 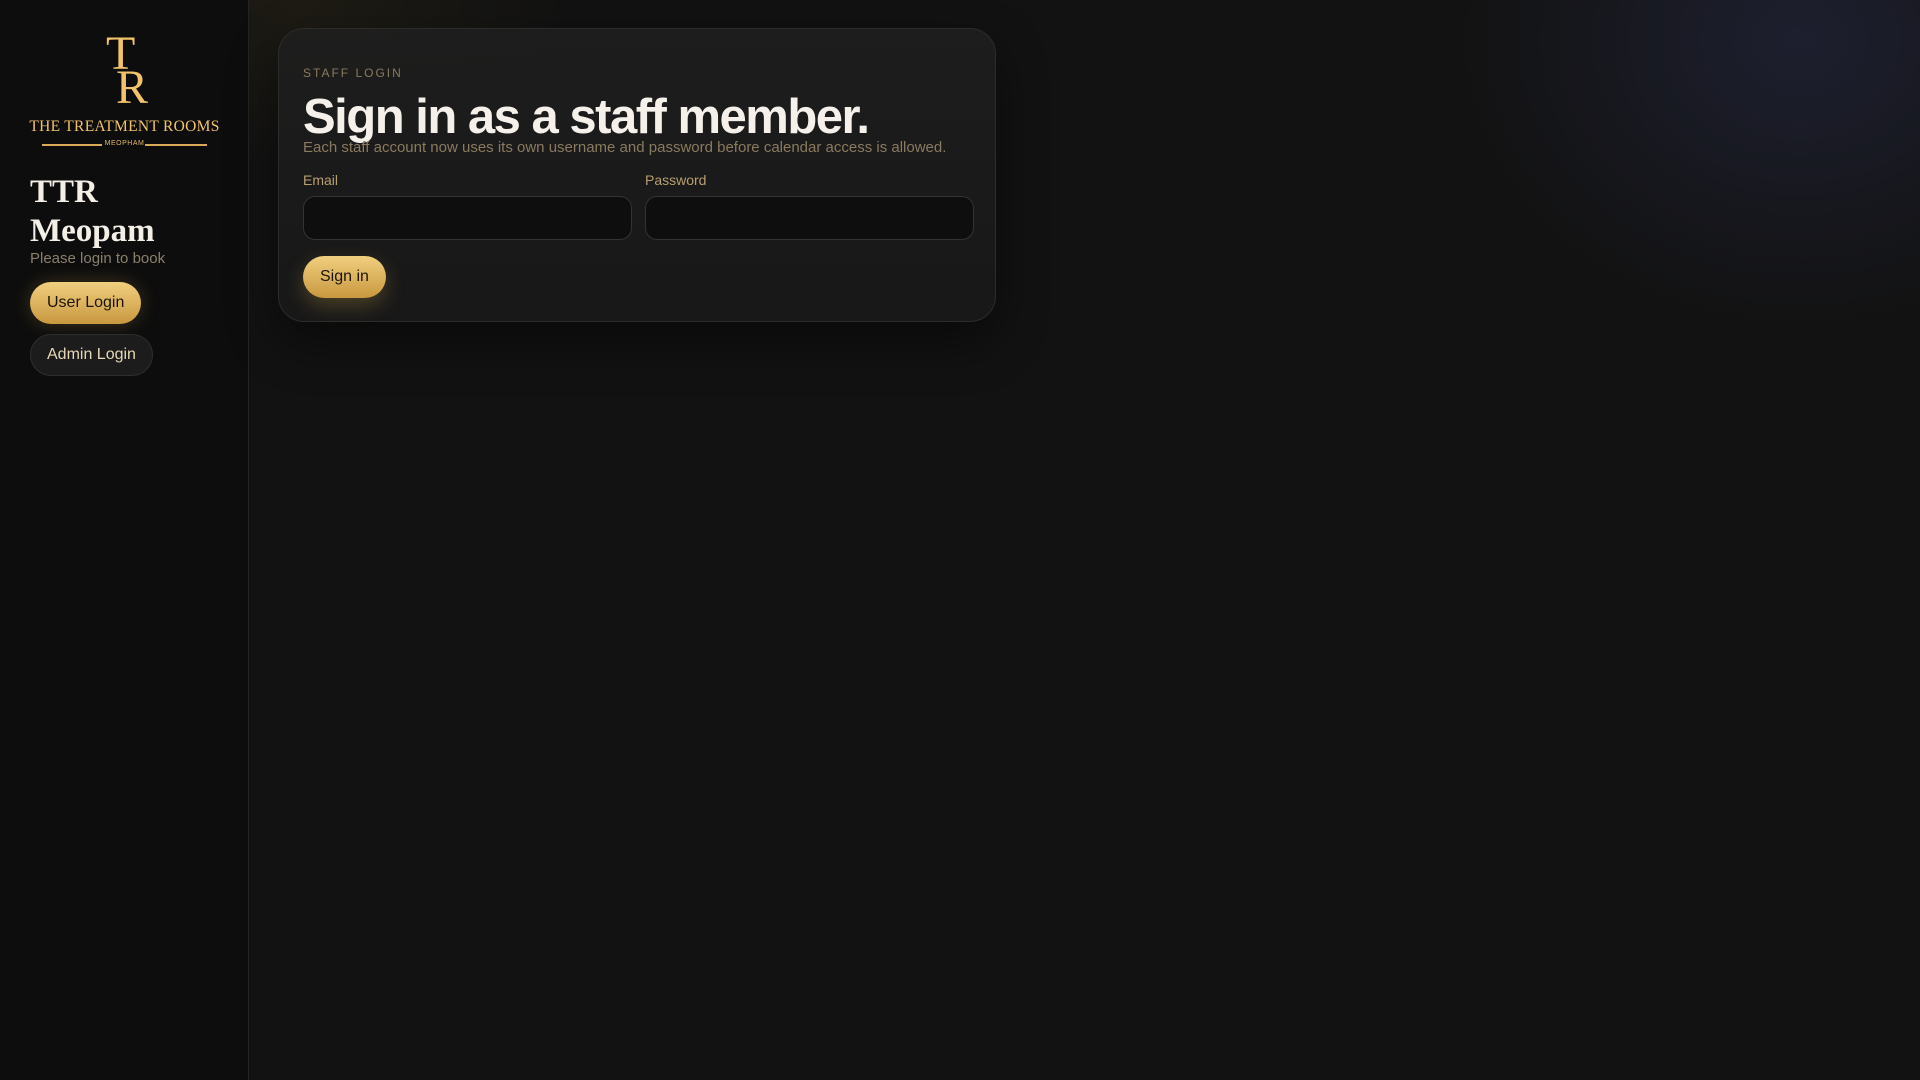 What do you see at coordinates (321, 180) in the screenshot?
I see `email-label: Email` at bounding box center [321, 180].